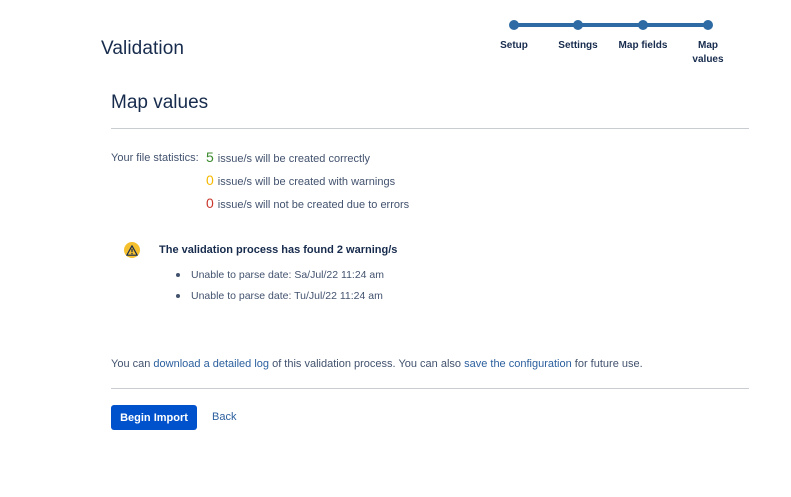 The image size is (791, 497). What do you see at coordinates (132, 364) in the screenshot?
I see `log-prefix: You can` at bounding box center [132, 364].